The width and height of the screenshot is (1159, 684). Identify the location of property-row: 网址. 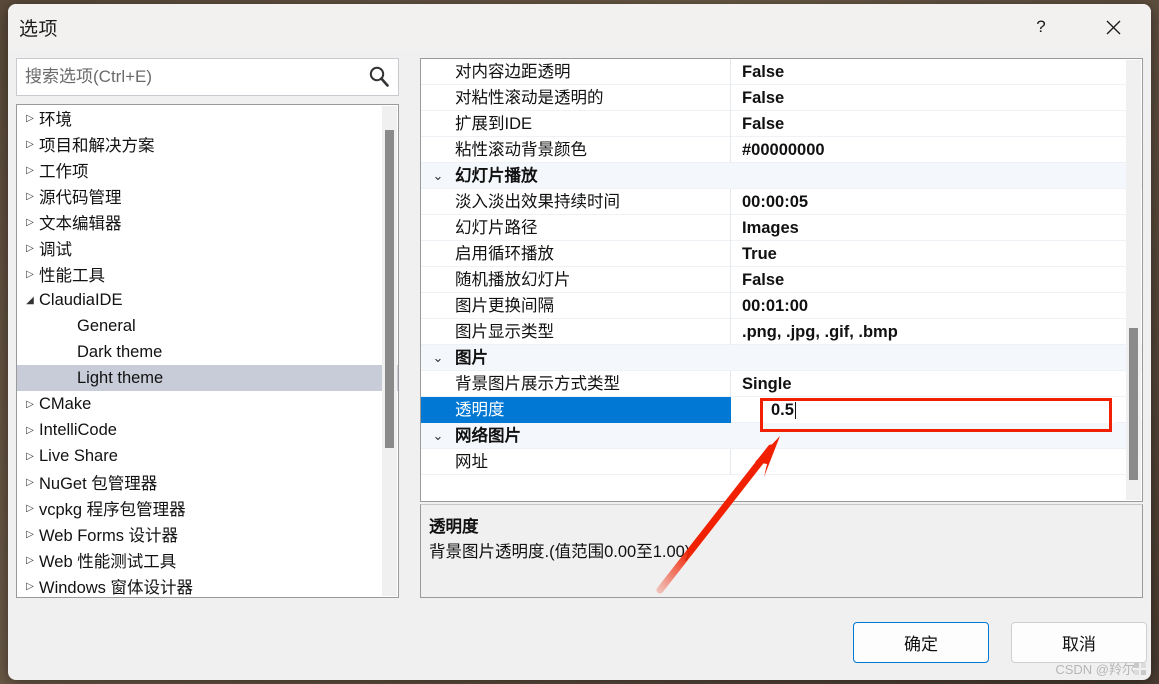
(781, 461).